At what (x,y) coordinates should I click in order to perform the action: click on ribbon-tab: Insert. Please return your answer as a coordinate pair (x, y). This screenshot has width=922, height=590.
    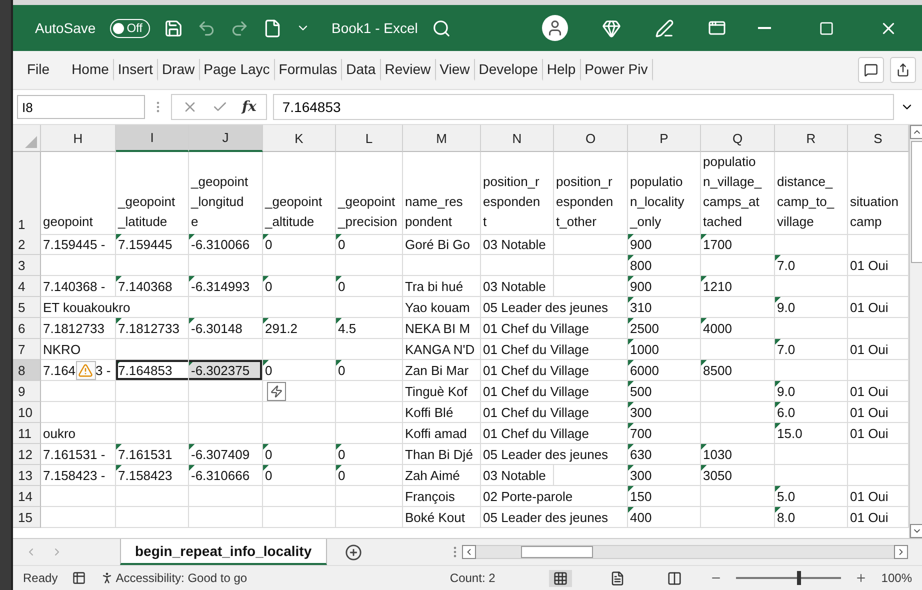
    Looking at the image, I should click on (136, 70).